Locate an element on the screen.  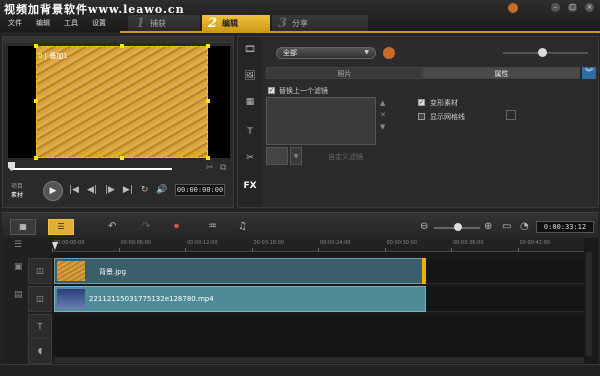
move-down-icon: ▼ is located at coordinates (383, 127).